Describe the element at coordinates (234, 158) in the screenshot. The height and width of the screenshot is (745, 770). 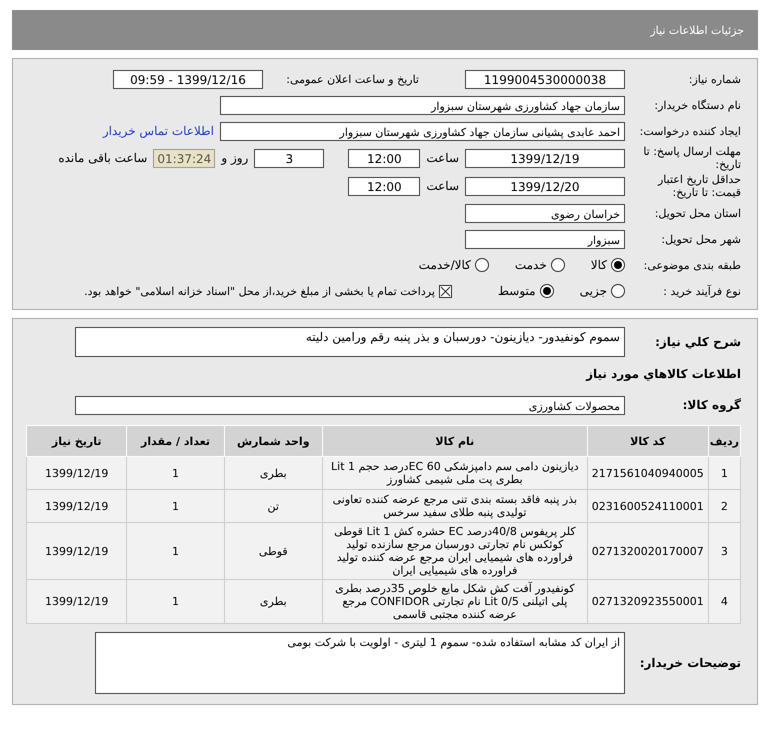
I see `days-label: روز و` at that location.